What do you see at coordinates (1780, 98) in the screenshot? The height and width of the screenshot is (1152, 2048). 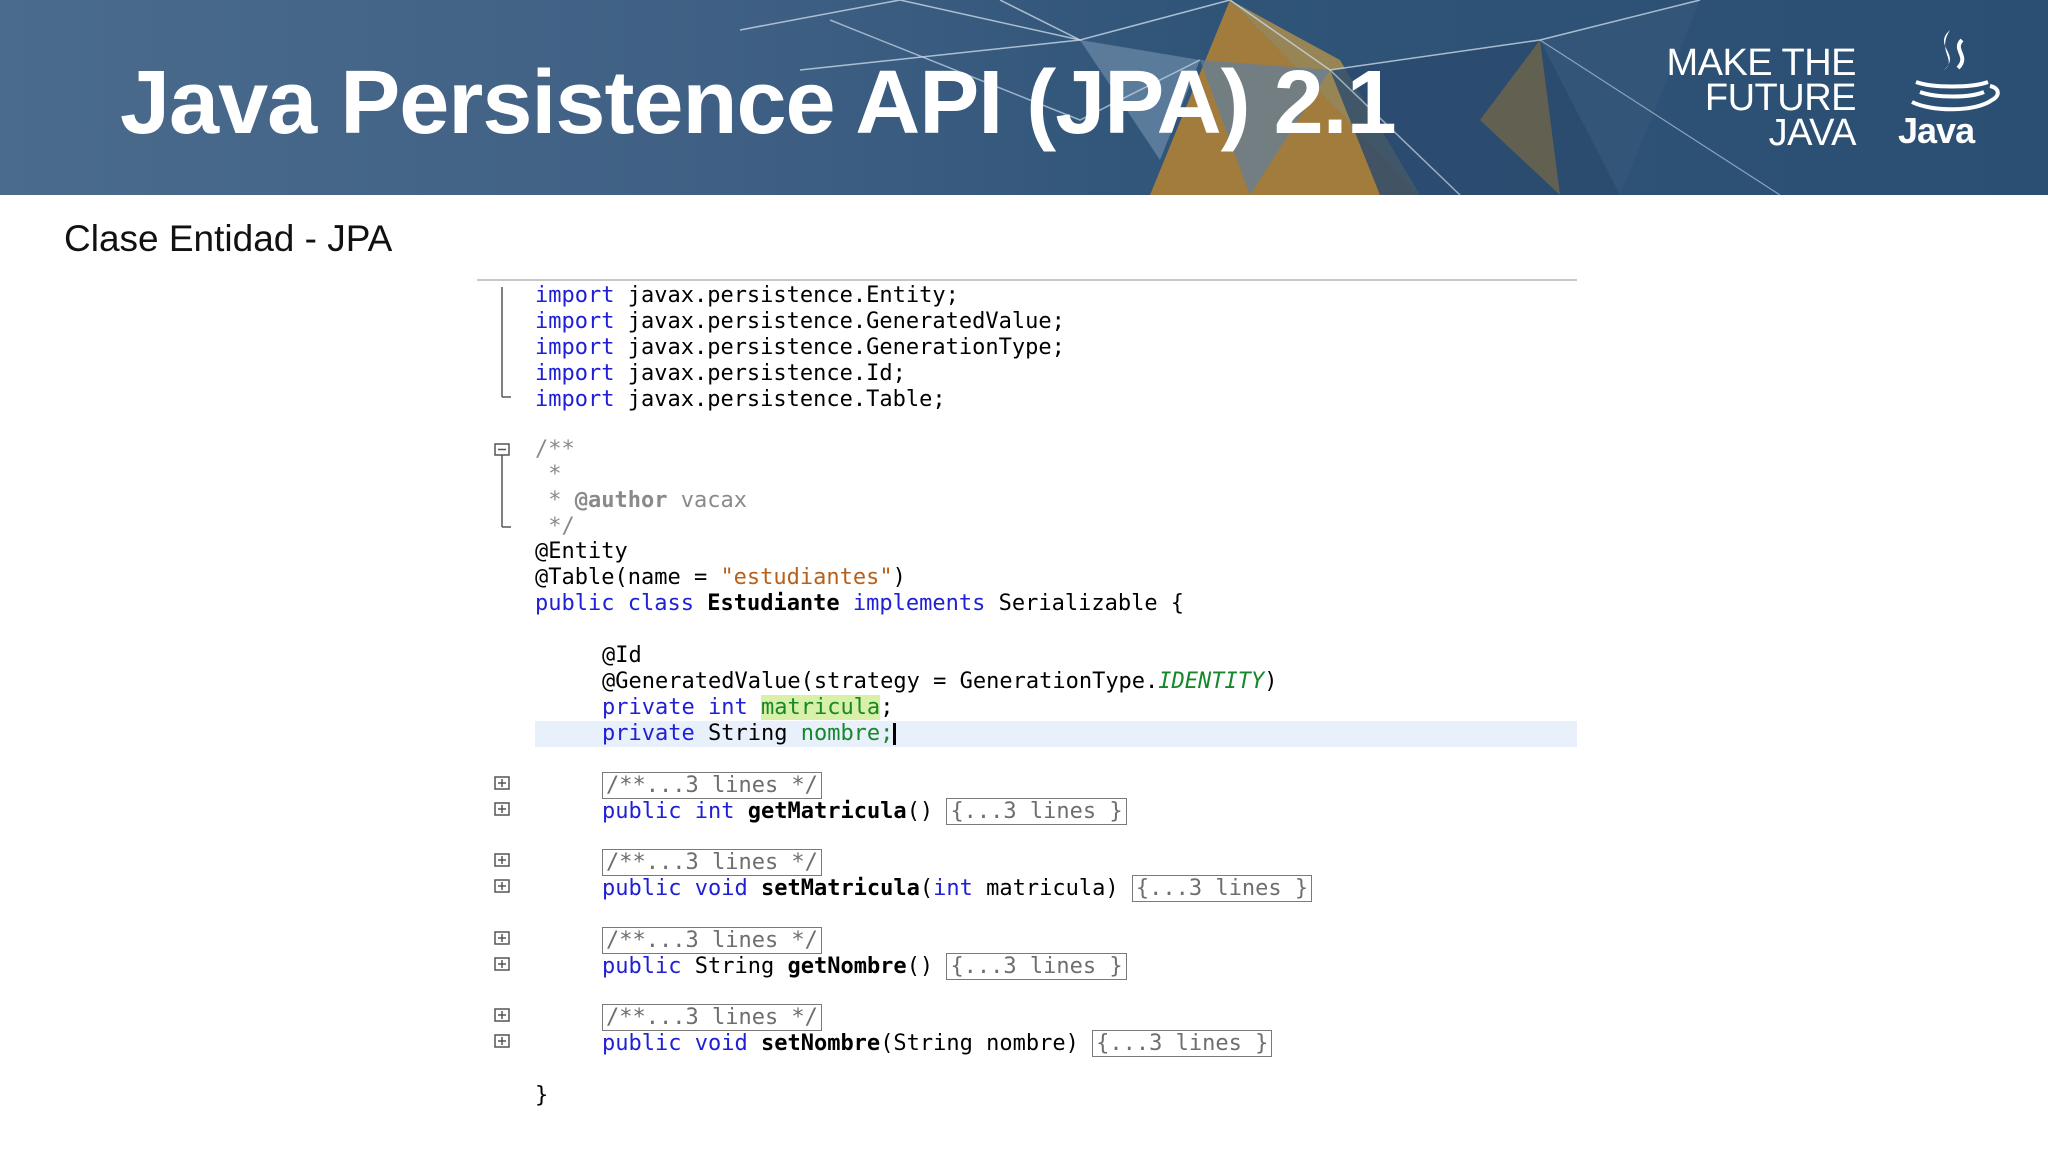 I see `tagline-line-2: FUTURE` at bounding box center [1780, 98].